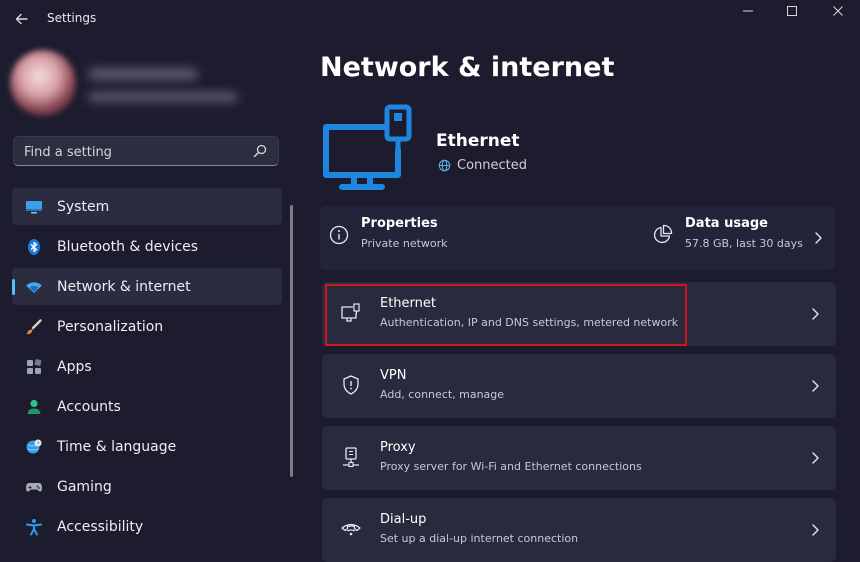  I want to click on bluetooth-icon, so click(34, 247).